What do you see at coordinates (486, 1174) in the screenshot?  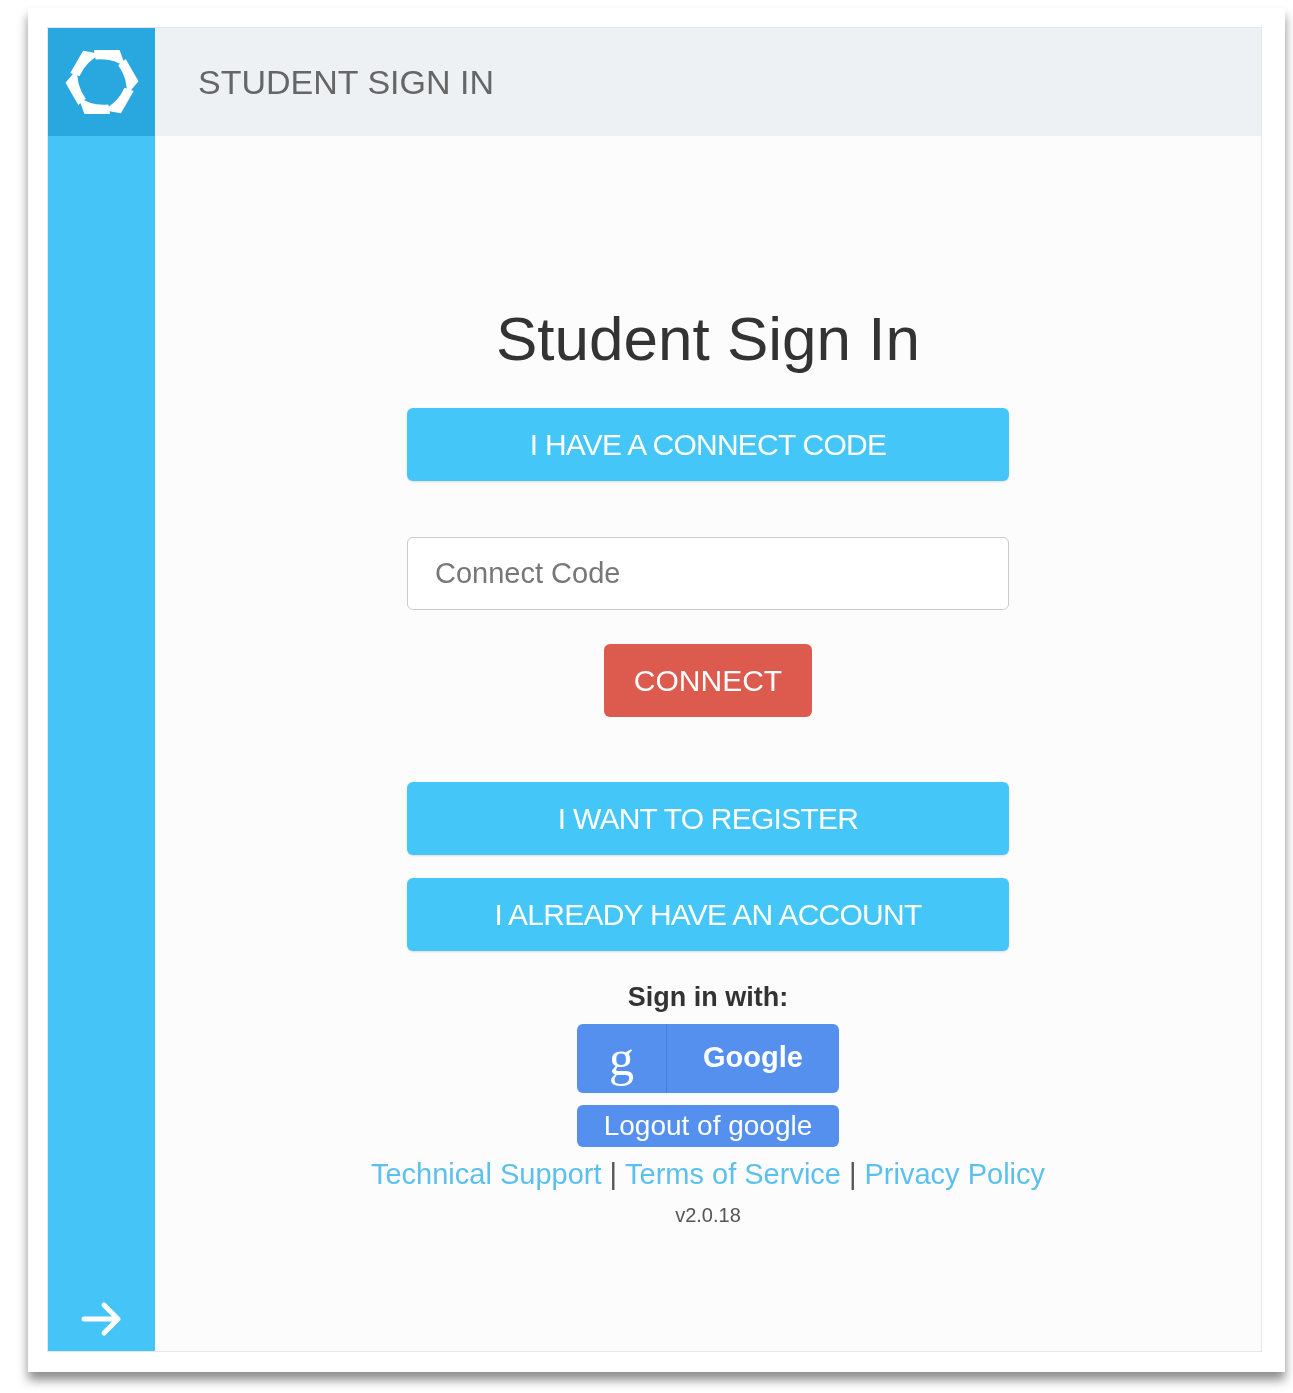 I see `footer-link: Technical Support` at bounding box center [486, 1174].